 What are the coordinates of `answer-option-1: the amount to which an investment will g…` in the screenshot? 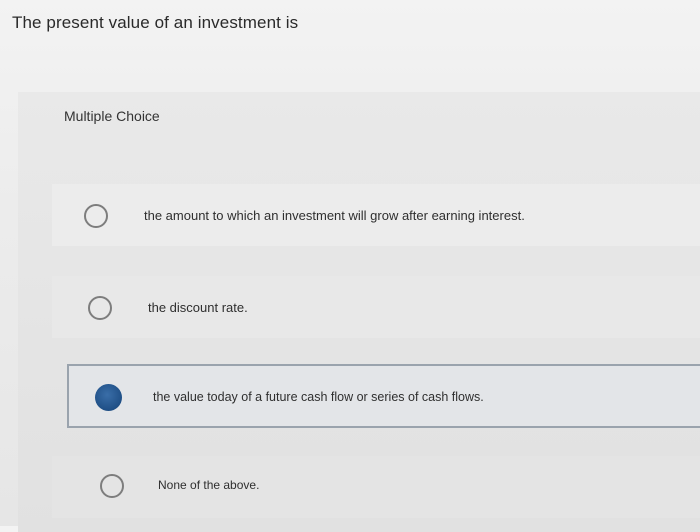 It's located at (376, 215).